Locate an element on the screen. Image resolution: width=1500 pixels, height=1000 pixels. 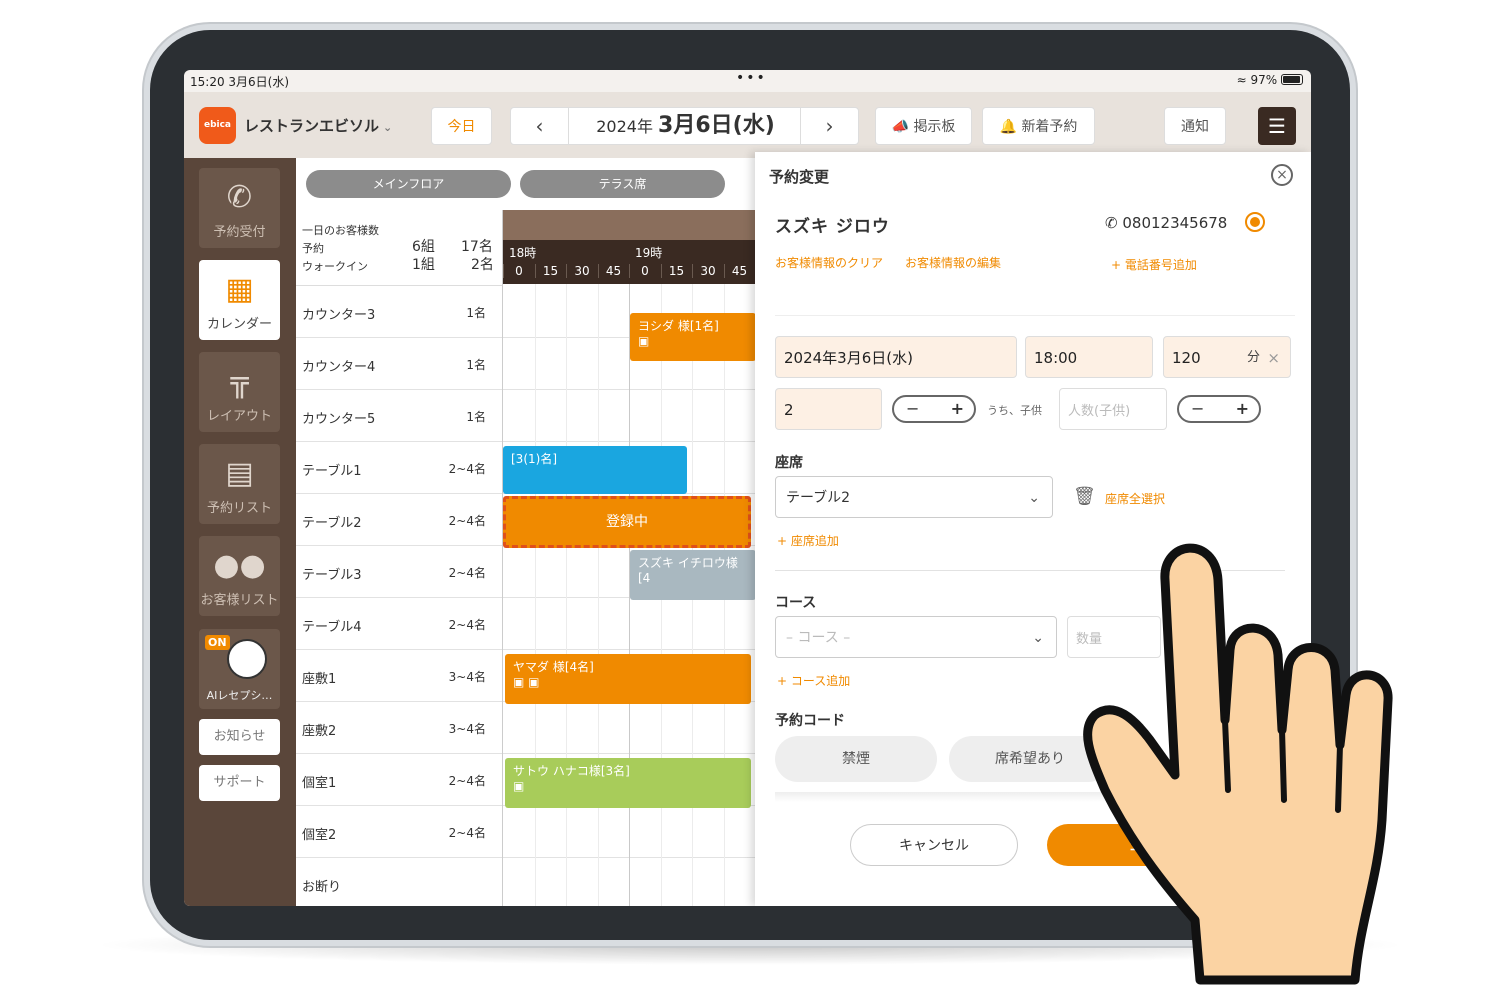
support-button: サポート is located at coordinates (239, 783).